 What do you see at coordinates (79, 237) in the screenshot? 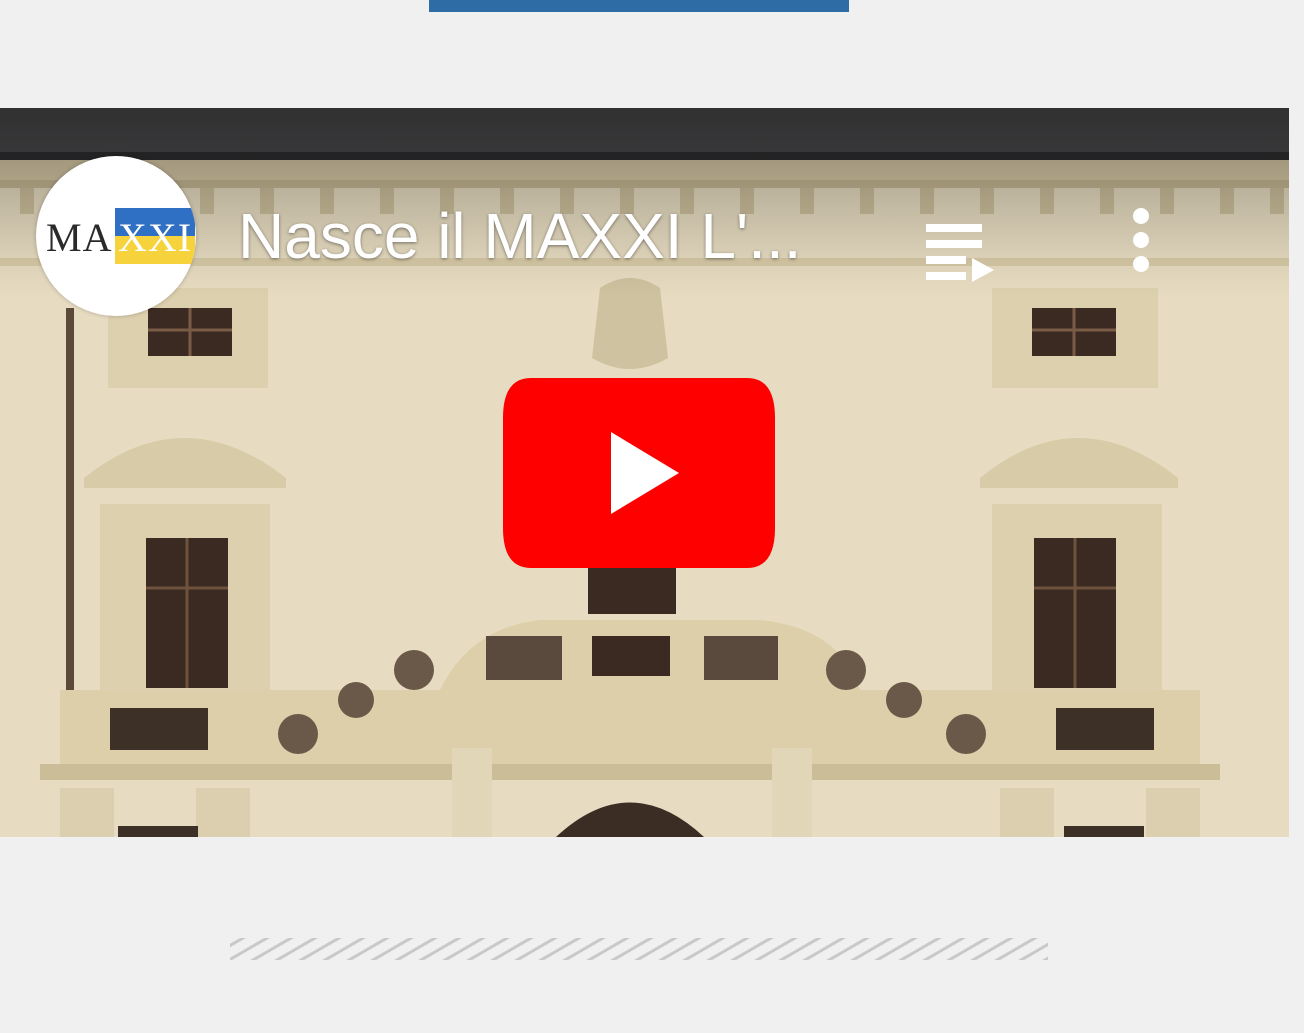
I see `channel-logo-prefix: MA` at bounding box center [79, 237].